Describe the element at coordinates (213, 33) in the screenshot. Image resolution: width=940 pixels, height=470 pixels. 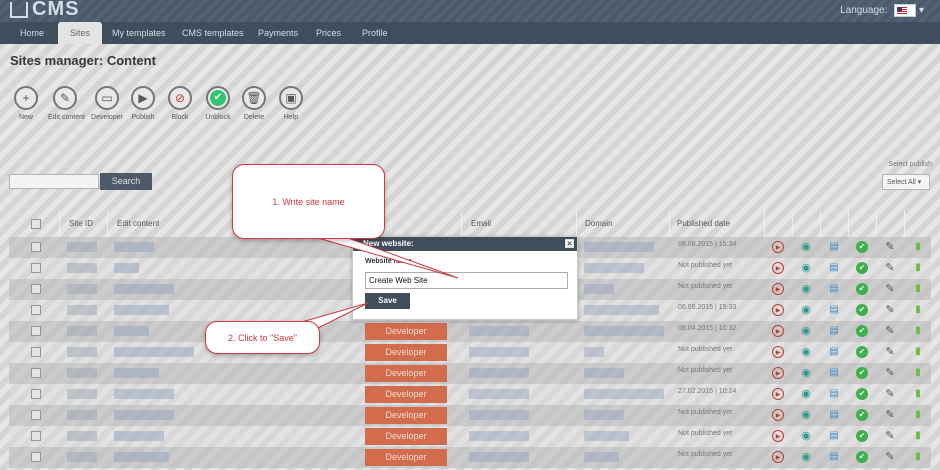
I see `nav-cms-templates: CMS templates` at that location.